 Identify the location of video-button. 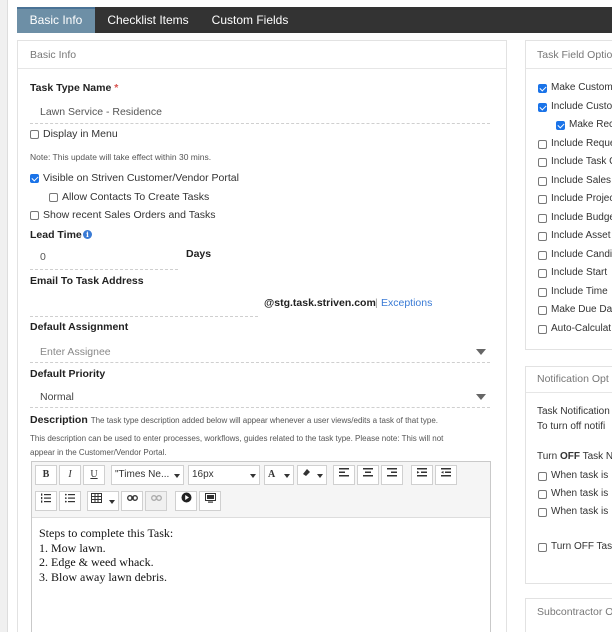
(186, 501).